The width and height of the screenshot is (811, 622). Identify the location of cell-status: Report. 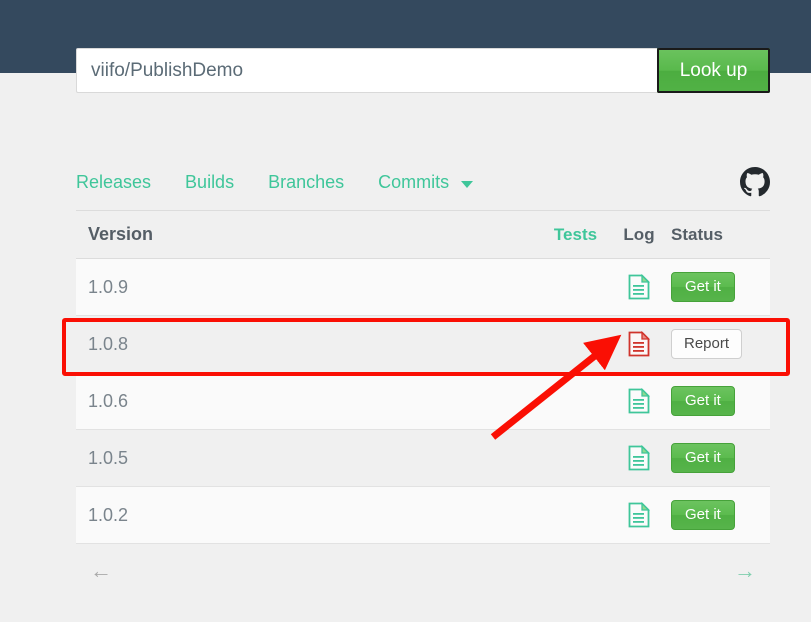
(717, 344).